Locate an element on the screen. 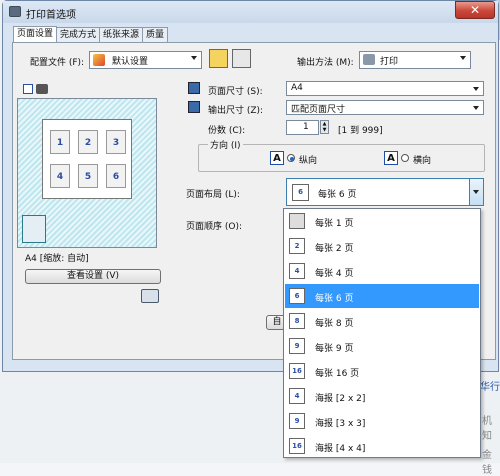  dropdown-item-9up: 9 每张 9 页 is located at coordinates (382, 346).